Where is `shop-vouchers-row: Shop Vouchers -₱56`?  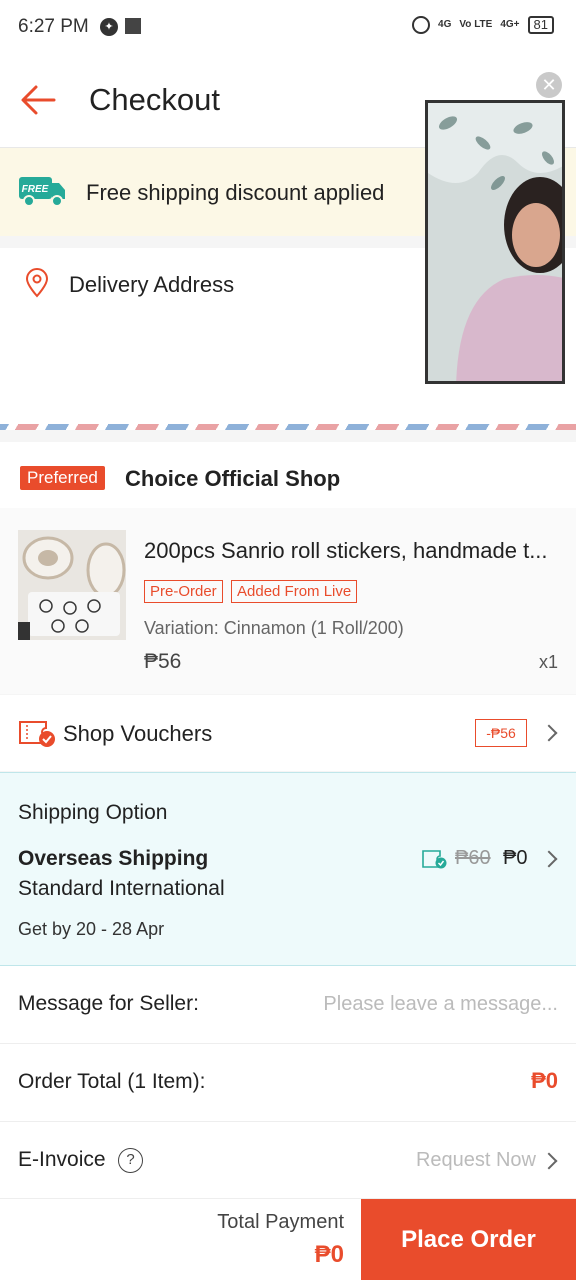
shop-vouchers-row: Shop Vouchers -₱56 is located at coordinates (288, 733).